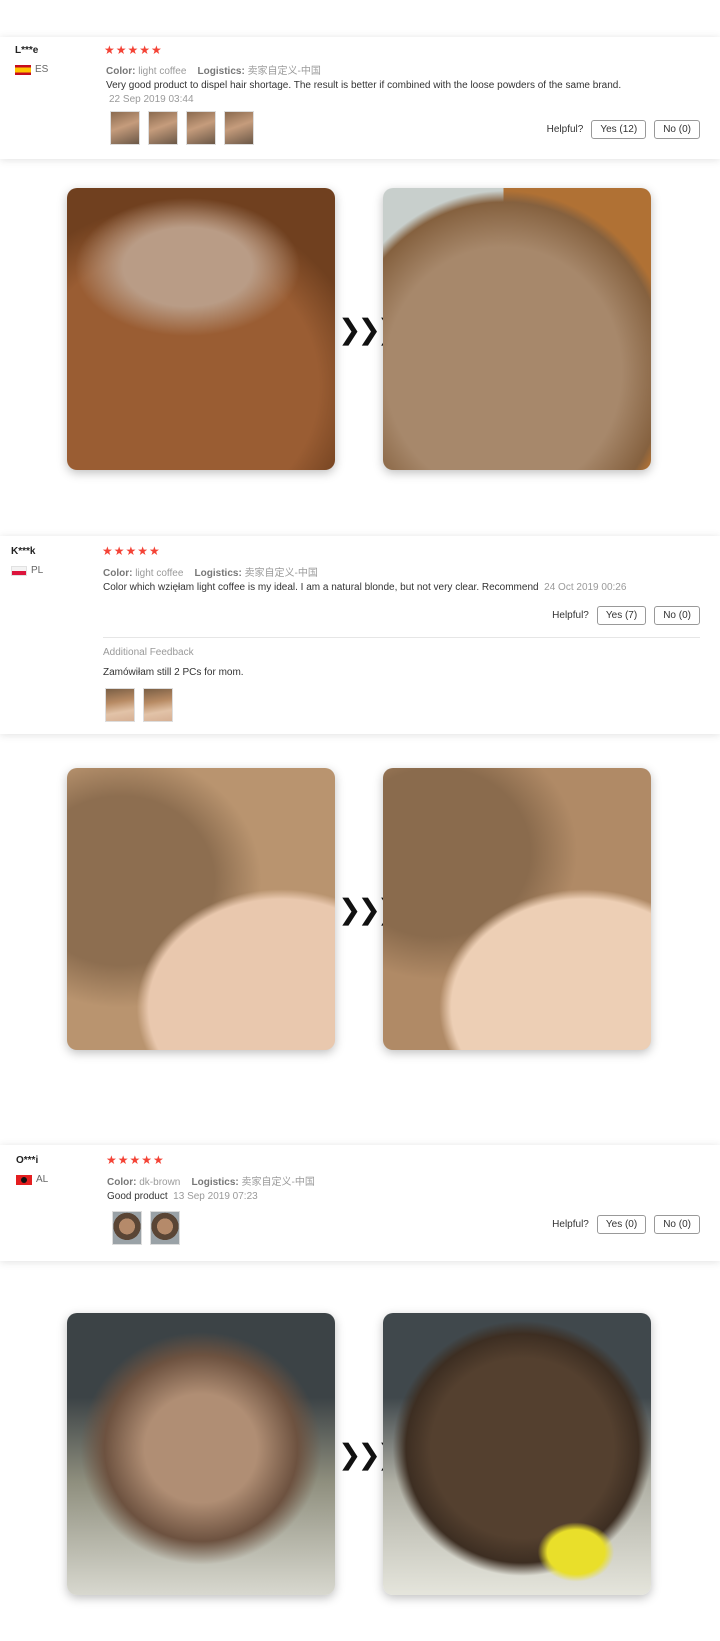  I want to click on helpful-yes-button: Yes (0), so click(621, 1224).